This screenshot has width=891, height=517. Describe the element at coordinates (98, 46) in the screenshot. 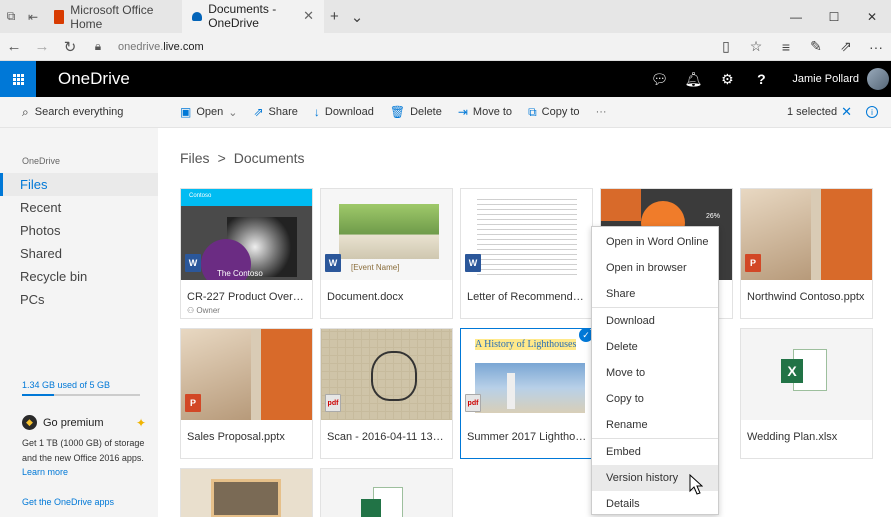

I see `lock-icon: 🔒︎` at that location.